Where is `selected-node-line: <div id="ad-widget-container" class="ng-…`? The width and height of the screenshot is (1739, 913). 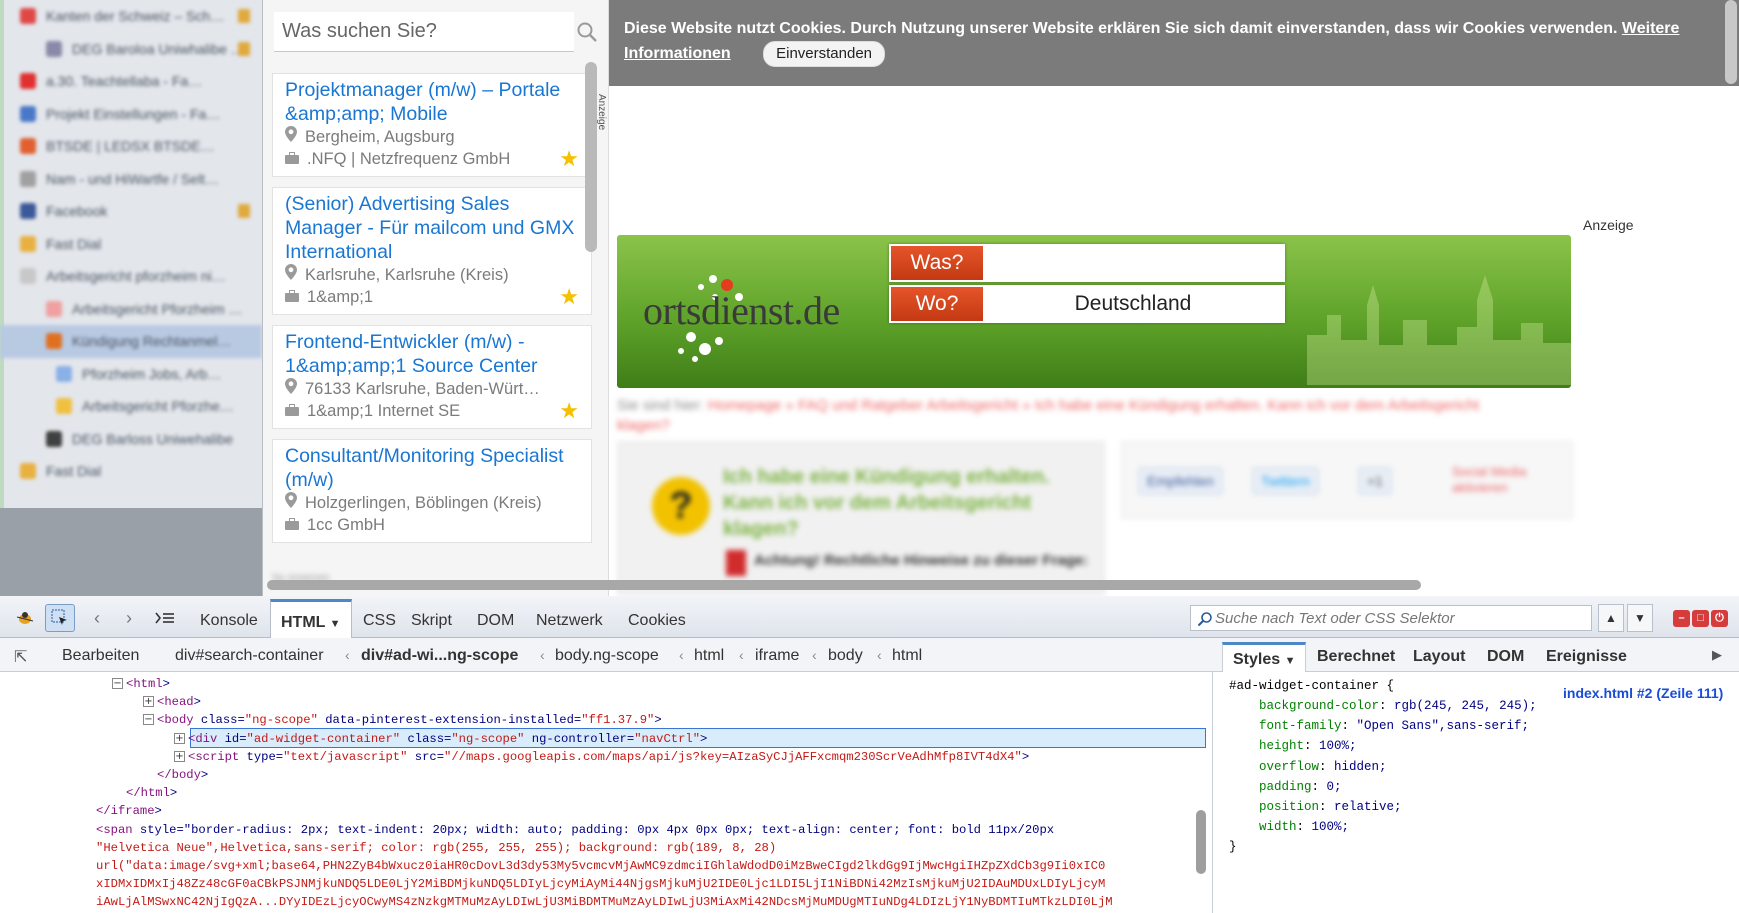
selected-node-line: <div id="ad-widget-container" class="ng-… is located at coordinates (447, 739).